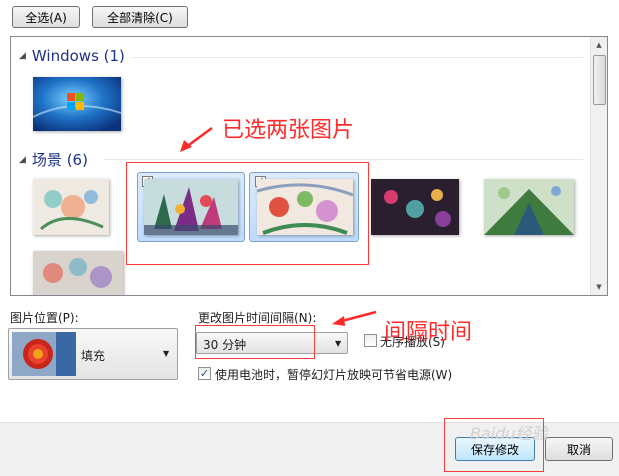 The height and width of the screenshot is (476, 619). I want to click on annotation-interval-text: 间隔时间, so click(428, 332).